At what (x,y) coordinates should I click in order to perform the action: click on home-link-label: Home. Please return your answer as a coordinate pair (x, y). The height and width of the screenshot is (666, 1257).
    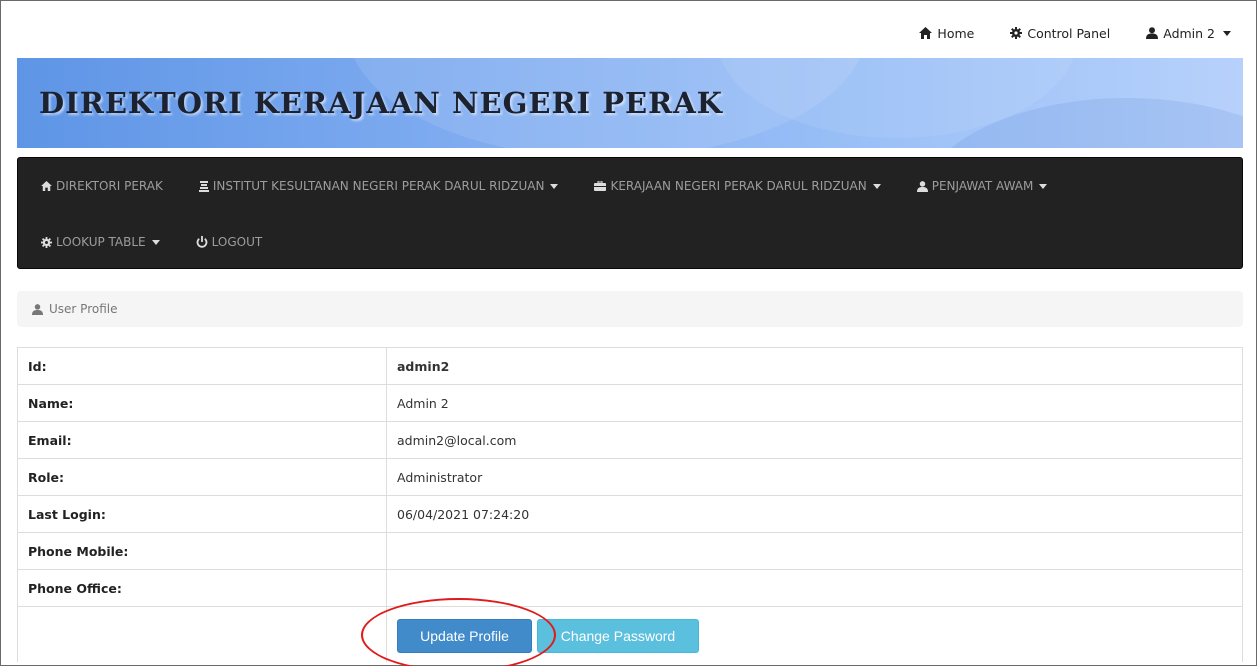
    Looking at the image, I should click on (956, 33).